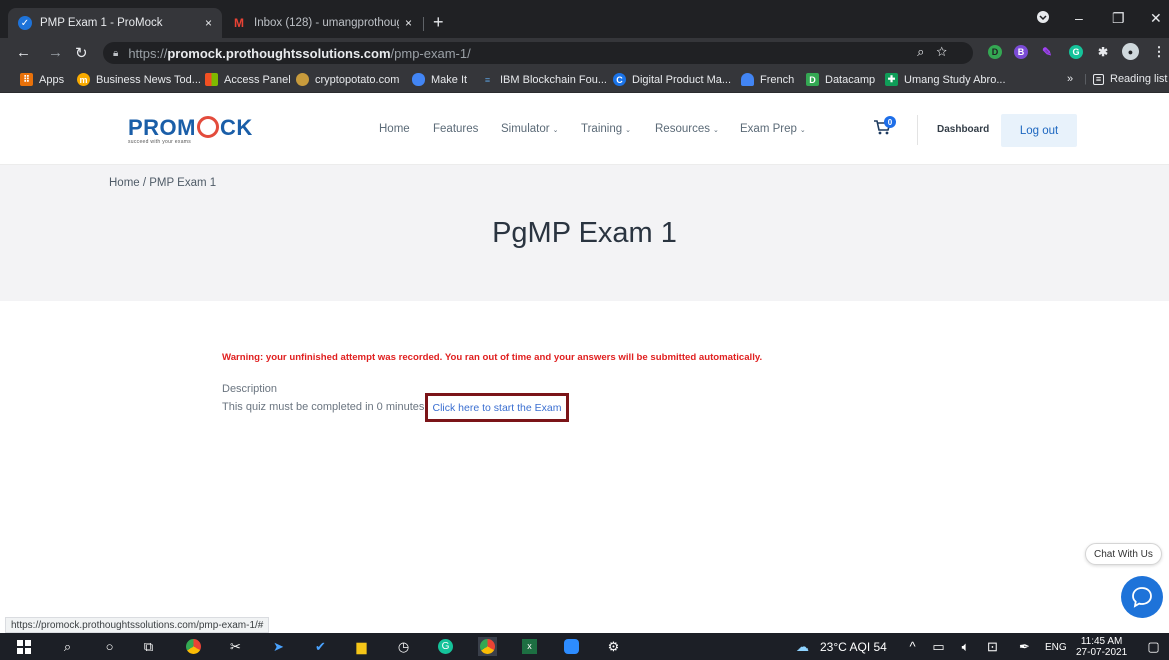  What do you see at coordinates (418, 79) in the screenshot?
I see `cloud-icon` at bounding box center [418, 79].